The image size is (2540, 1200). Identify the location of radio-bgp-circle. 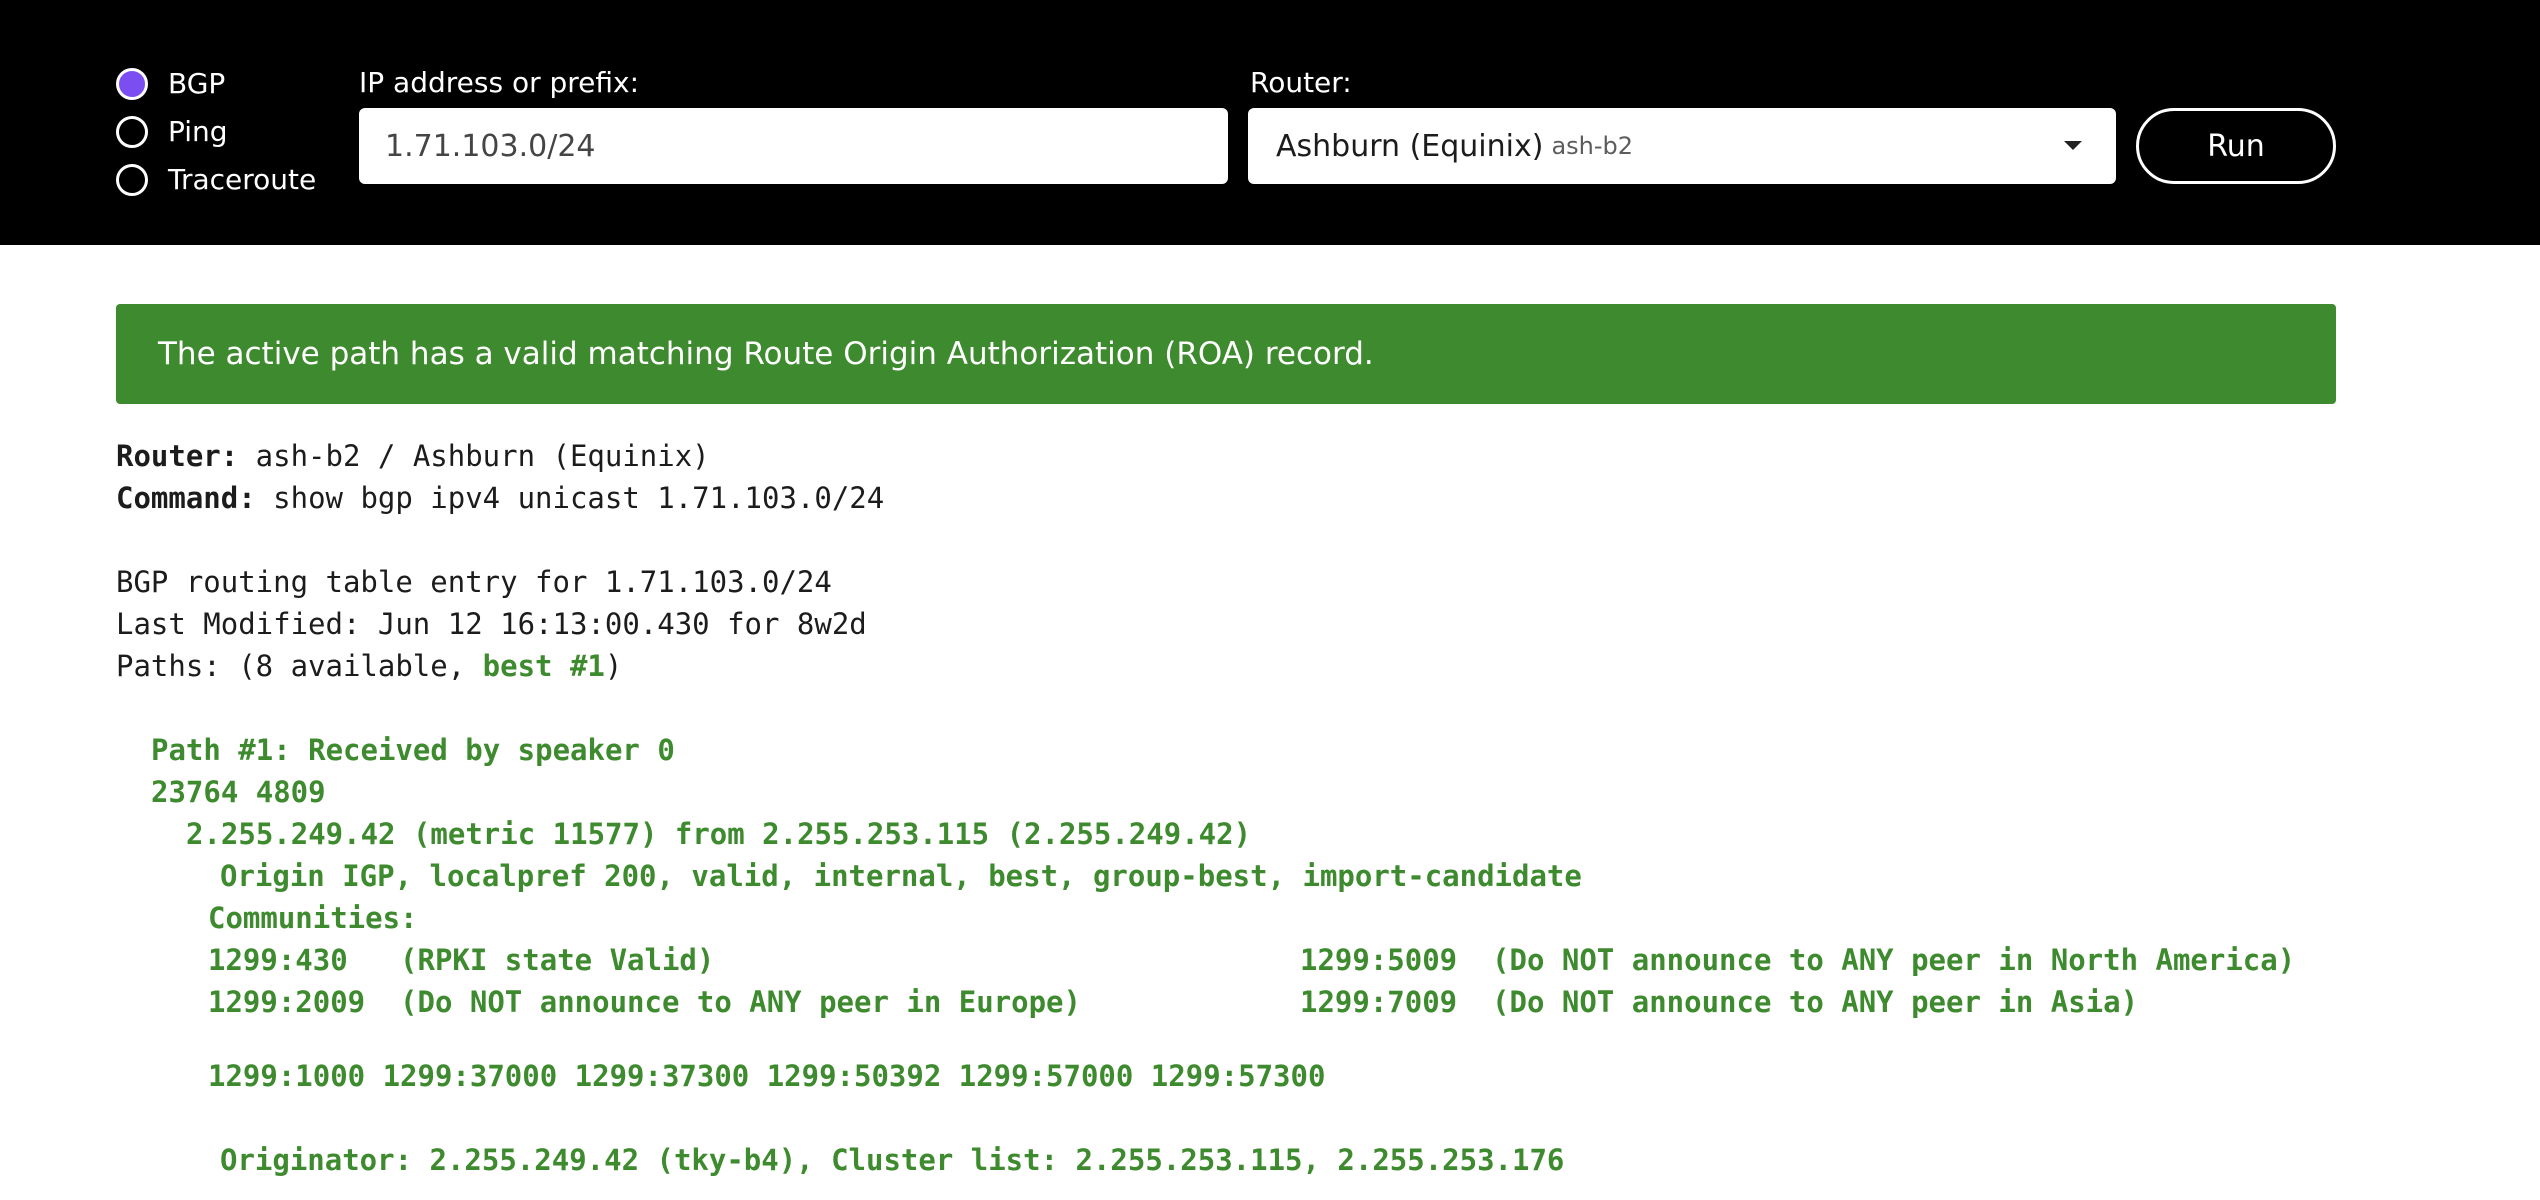
(132, 84).